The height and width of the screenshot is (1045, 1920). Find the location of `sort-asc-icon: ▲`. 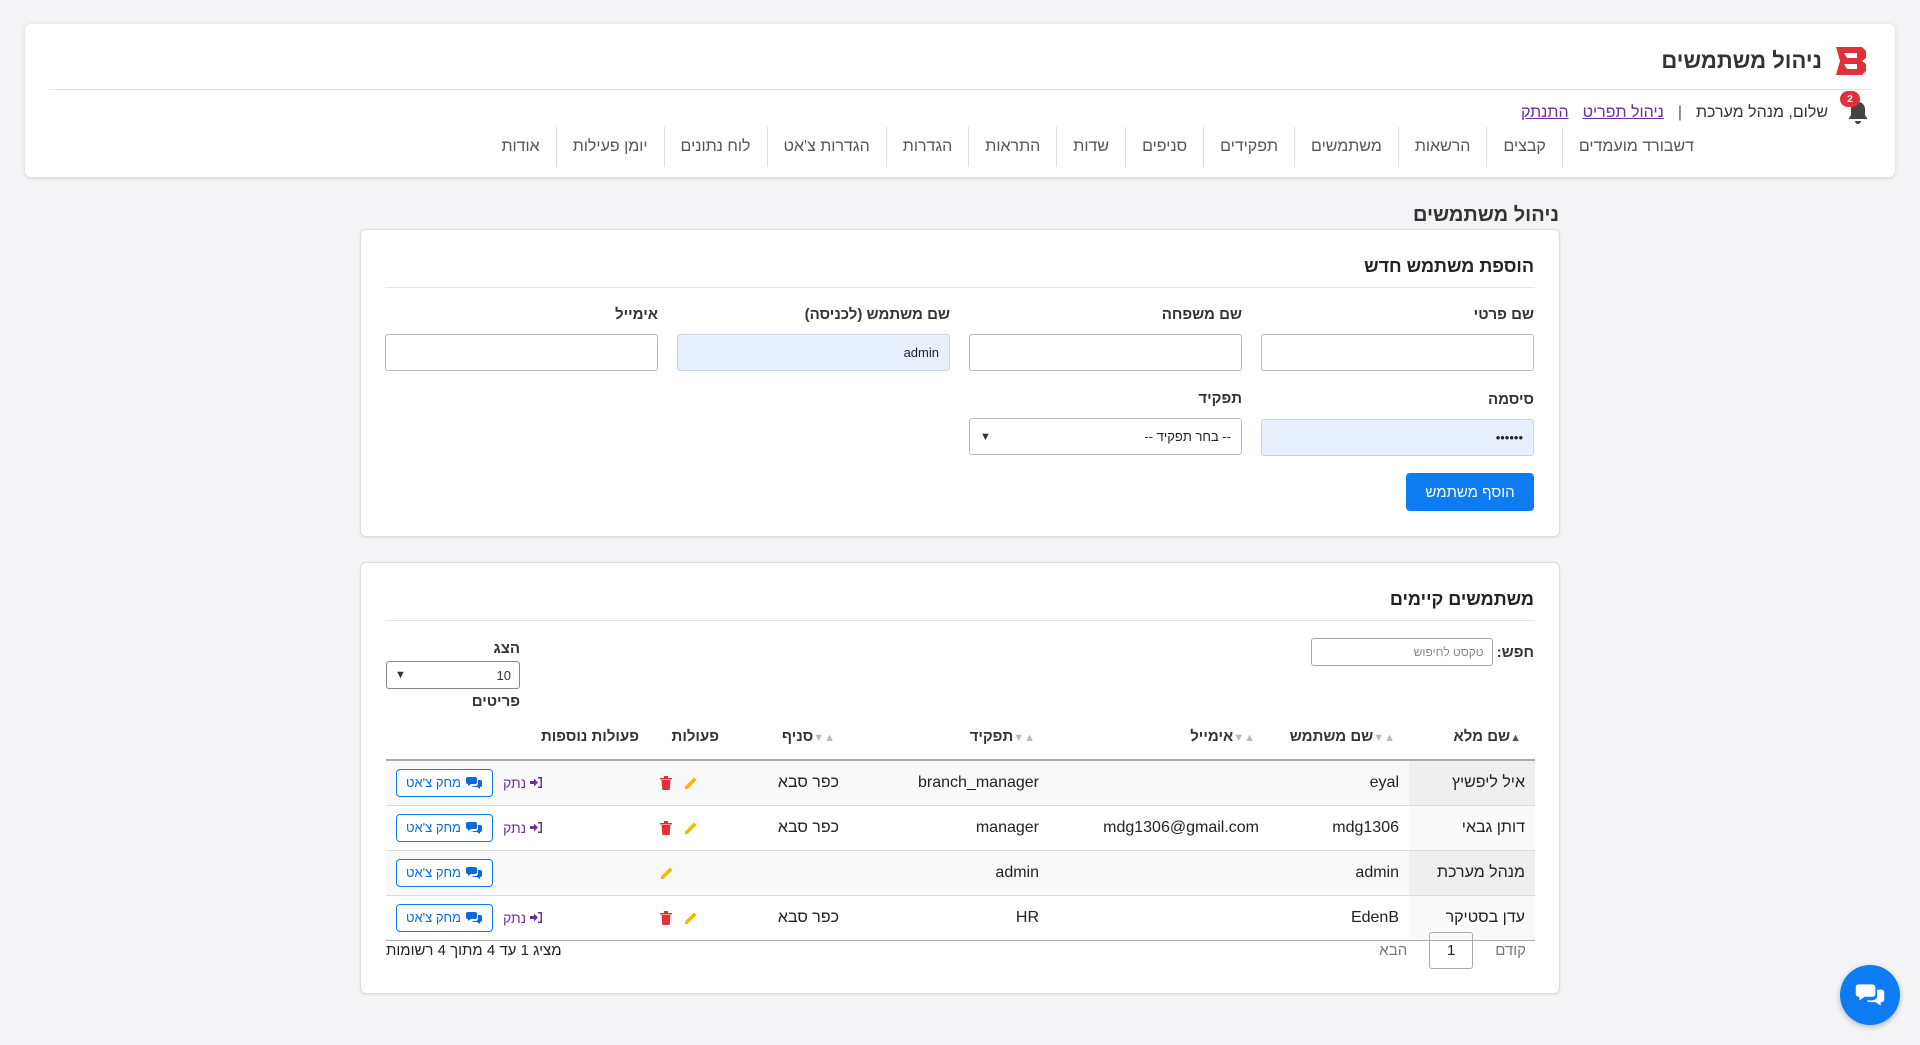

sort-asc-icon: ▲ is located at coordinates (1515, 737).